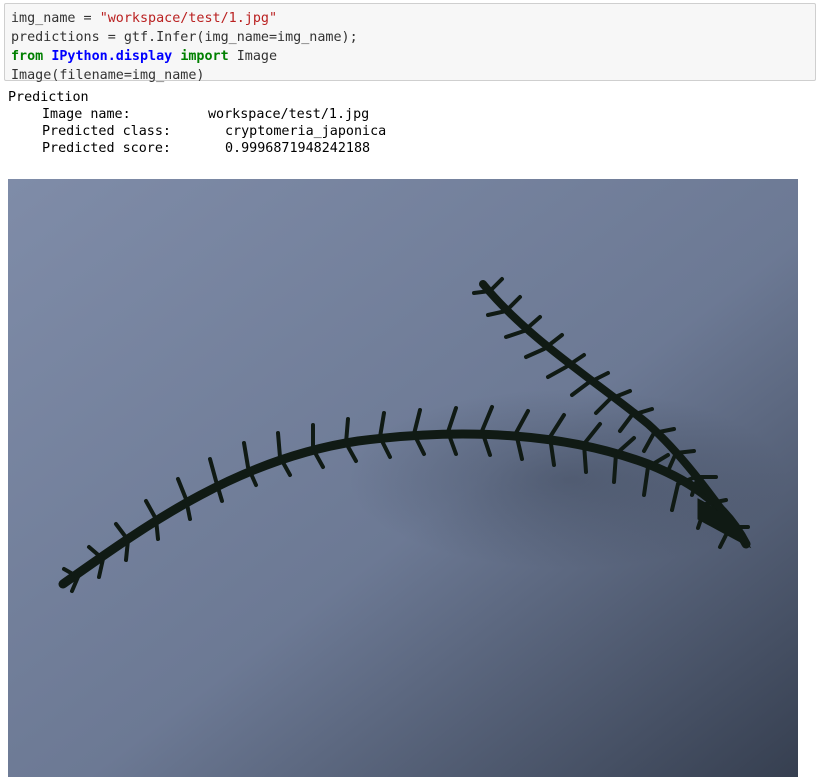  Describe the element at coordinates (197, 131) in the screenshot. I see `output-row-predicted-class: Predicted class: cryptomeria_japonica` at that location.